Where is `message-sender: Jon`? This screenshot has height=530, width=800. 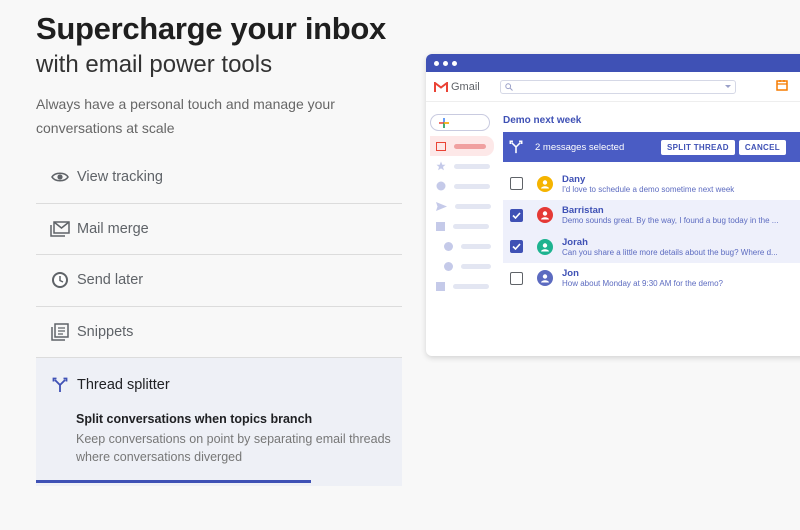 message-sender: Jon is located at coordinates (570, 274).